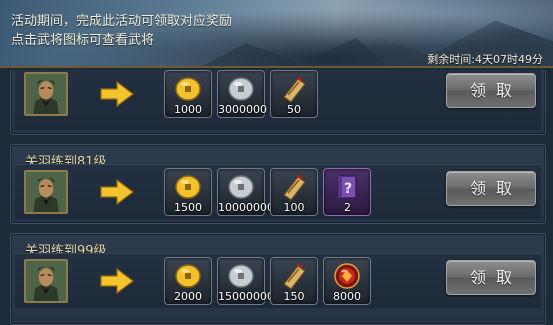  I want to click on reward-item-gold-coin: 1000, so click(188, 94).